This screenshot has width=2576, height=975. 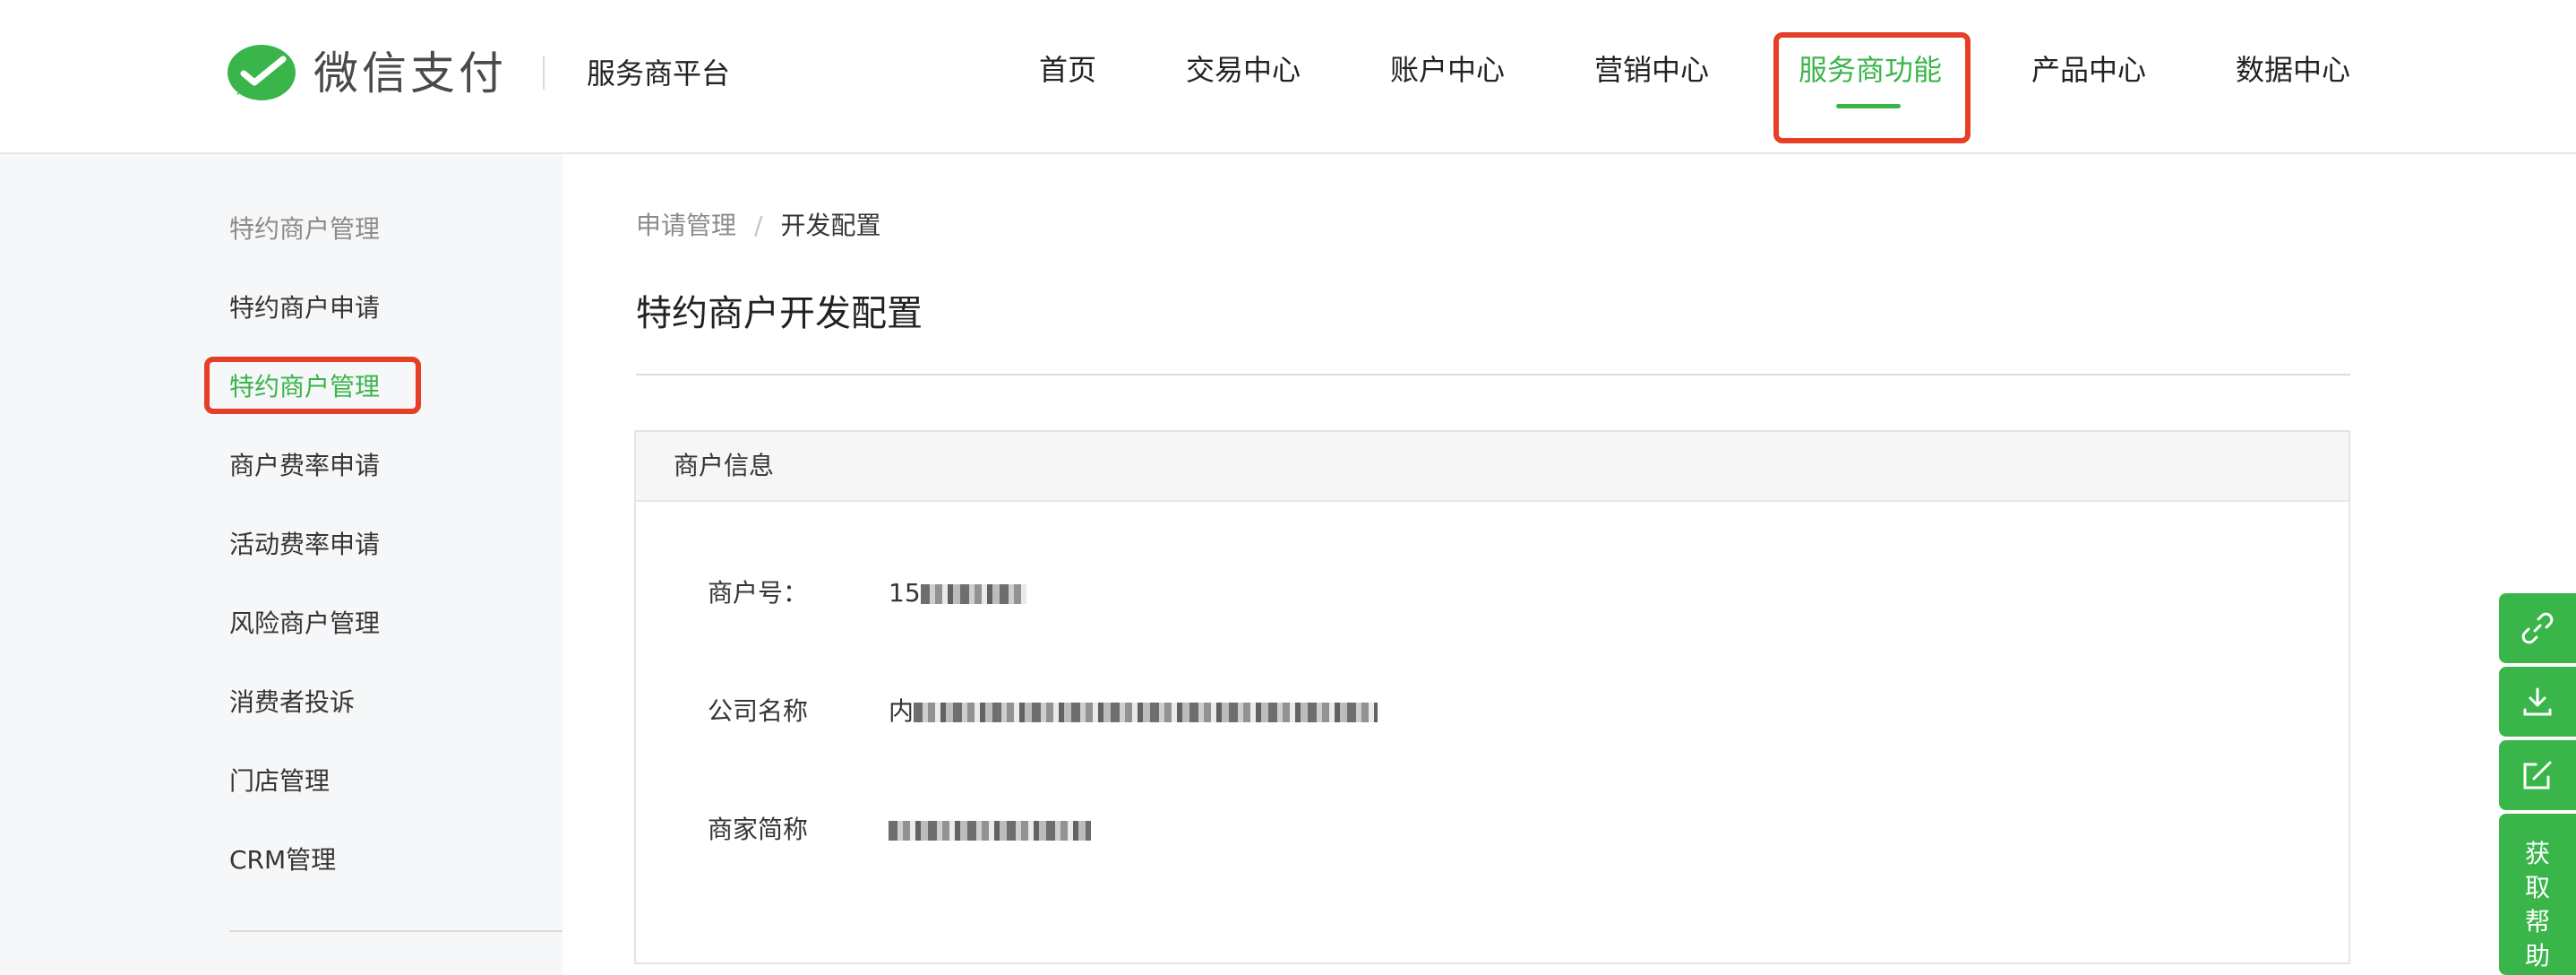 I want to click on merchant-id-redacted, so click(x=973, y=594).